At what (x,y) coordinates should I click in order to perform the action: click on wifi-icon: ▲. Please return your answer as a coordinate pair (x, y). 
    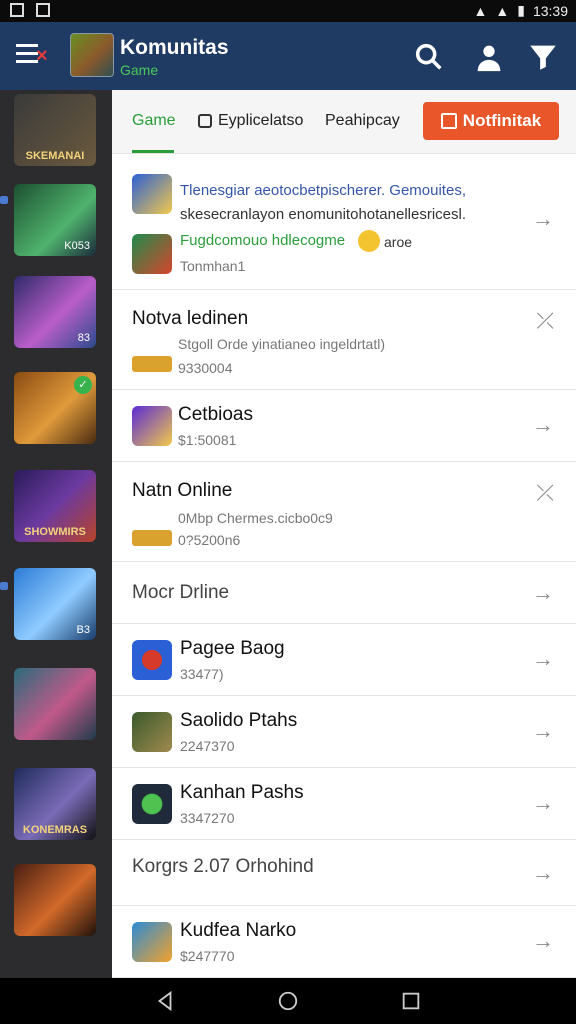
    Looking at the image, I should click on (480, 10).